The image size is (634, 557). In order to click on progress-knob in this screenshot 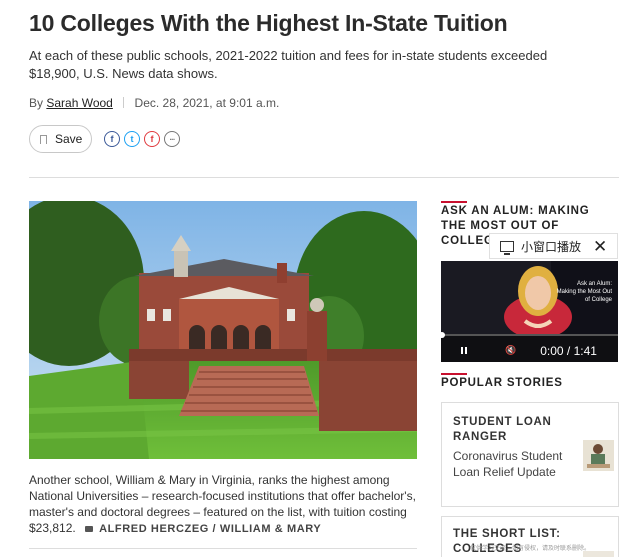, I will do `click(443, 335)`.